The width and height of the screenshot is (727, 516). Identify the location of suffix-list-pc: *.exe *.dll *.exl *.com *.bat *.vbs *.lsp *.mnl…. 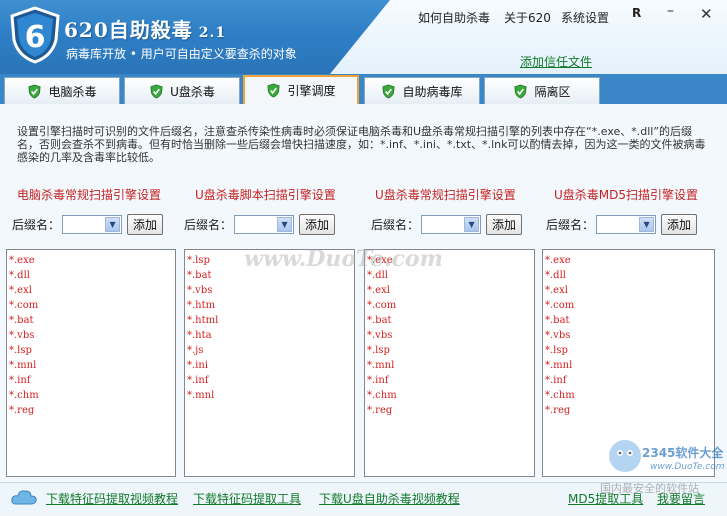
(91, 363).